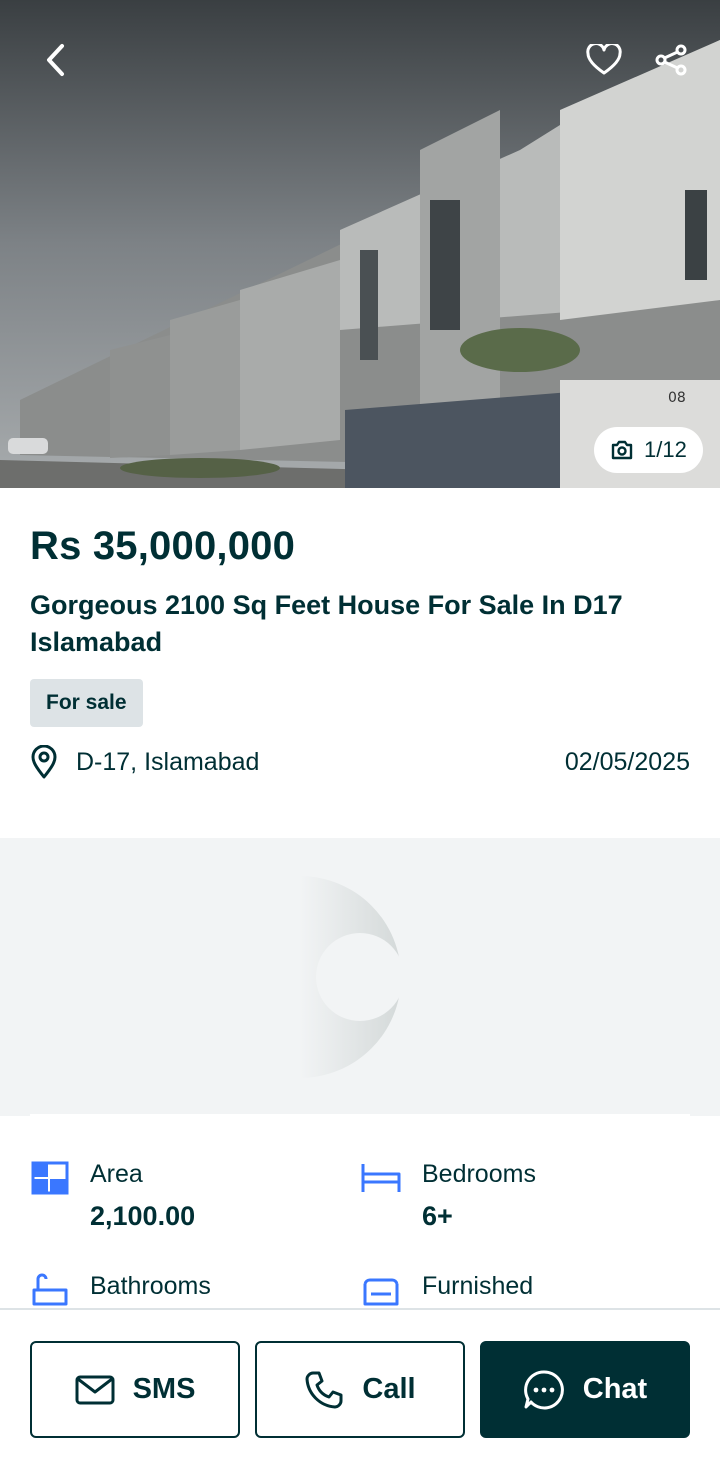 This screenshot has height=1467, width=720. What do you see at coordinates (143, 1216) in the screenshot?
I see `detail-value: 2,100.00` at bounding box center [143, 1216].